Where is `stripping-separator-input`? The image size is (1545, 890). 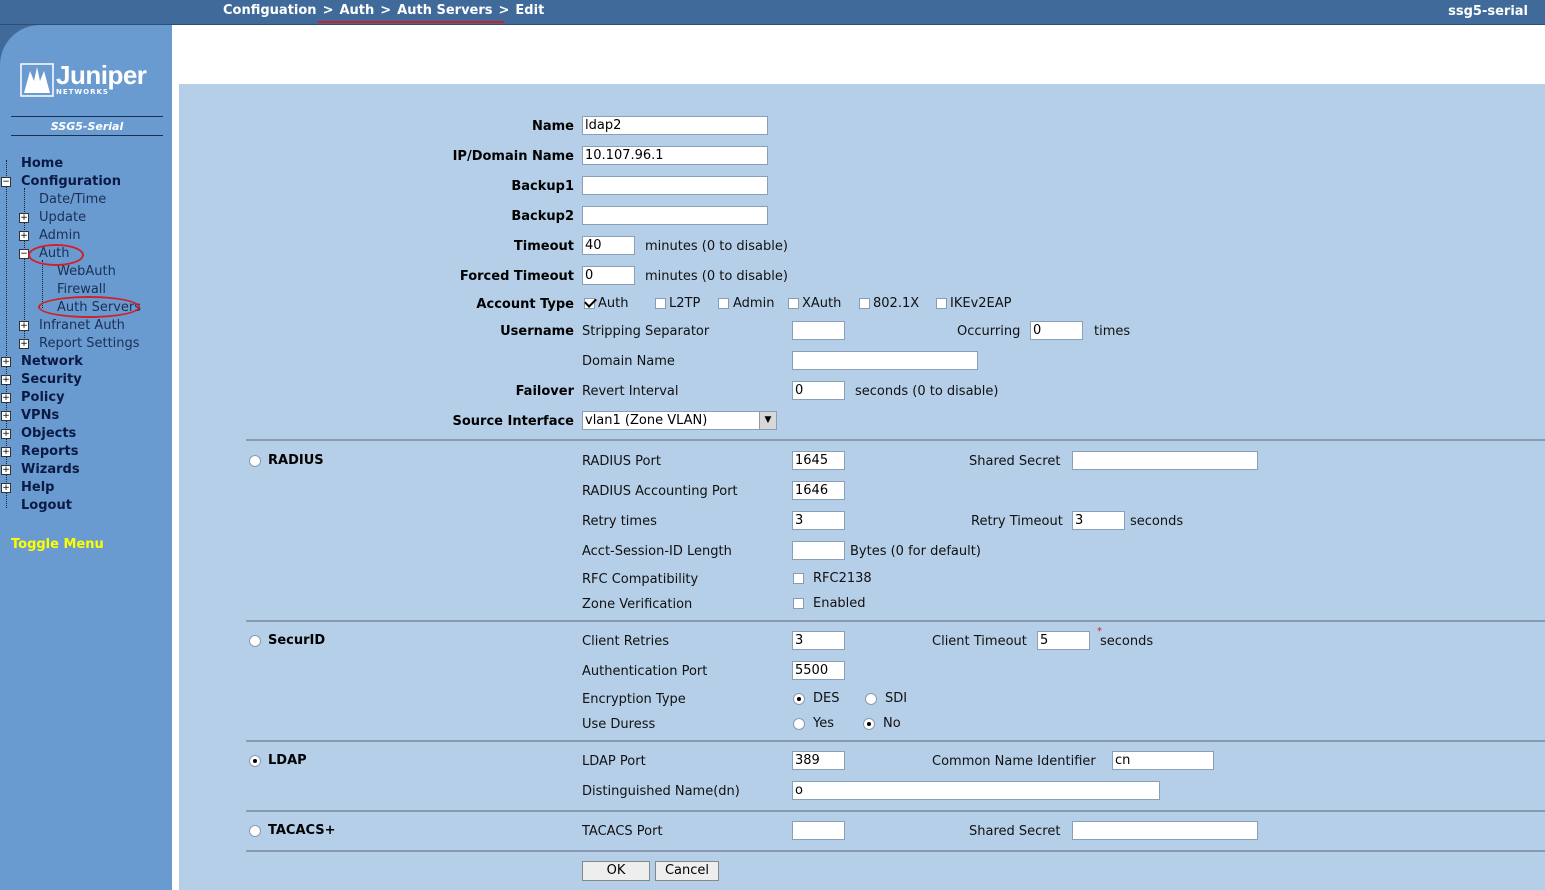 stripping-separator-input is located at coordinates (818, 330).